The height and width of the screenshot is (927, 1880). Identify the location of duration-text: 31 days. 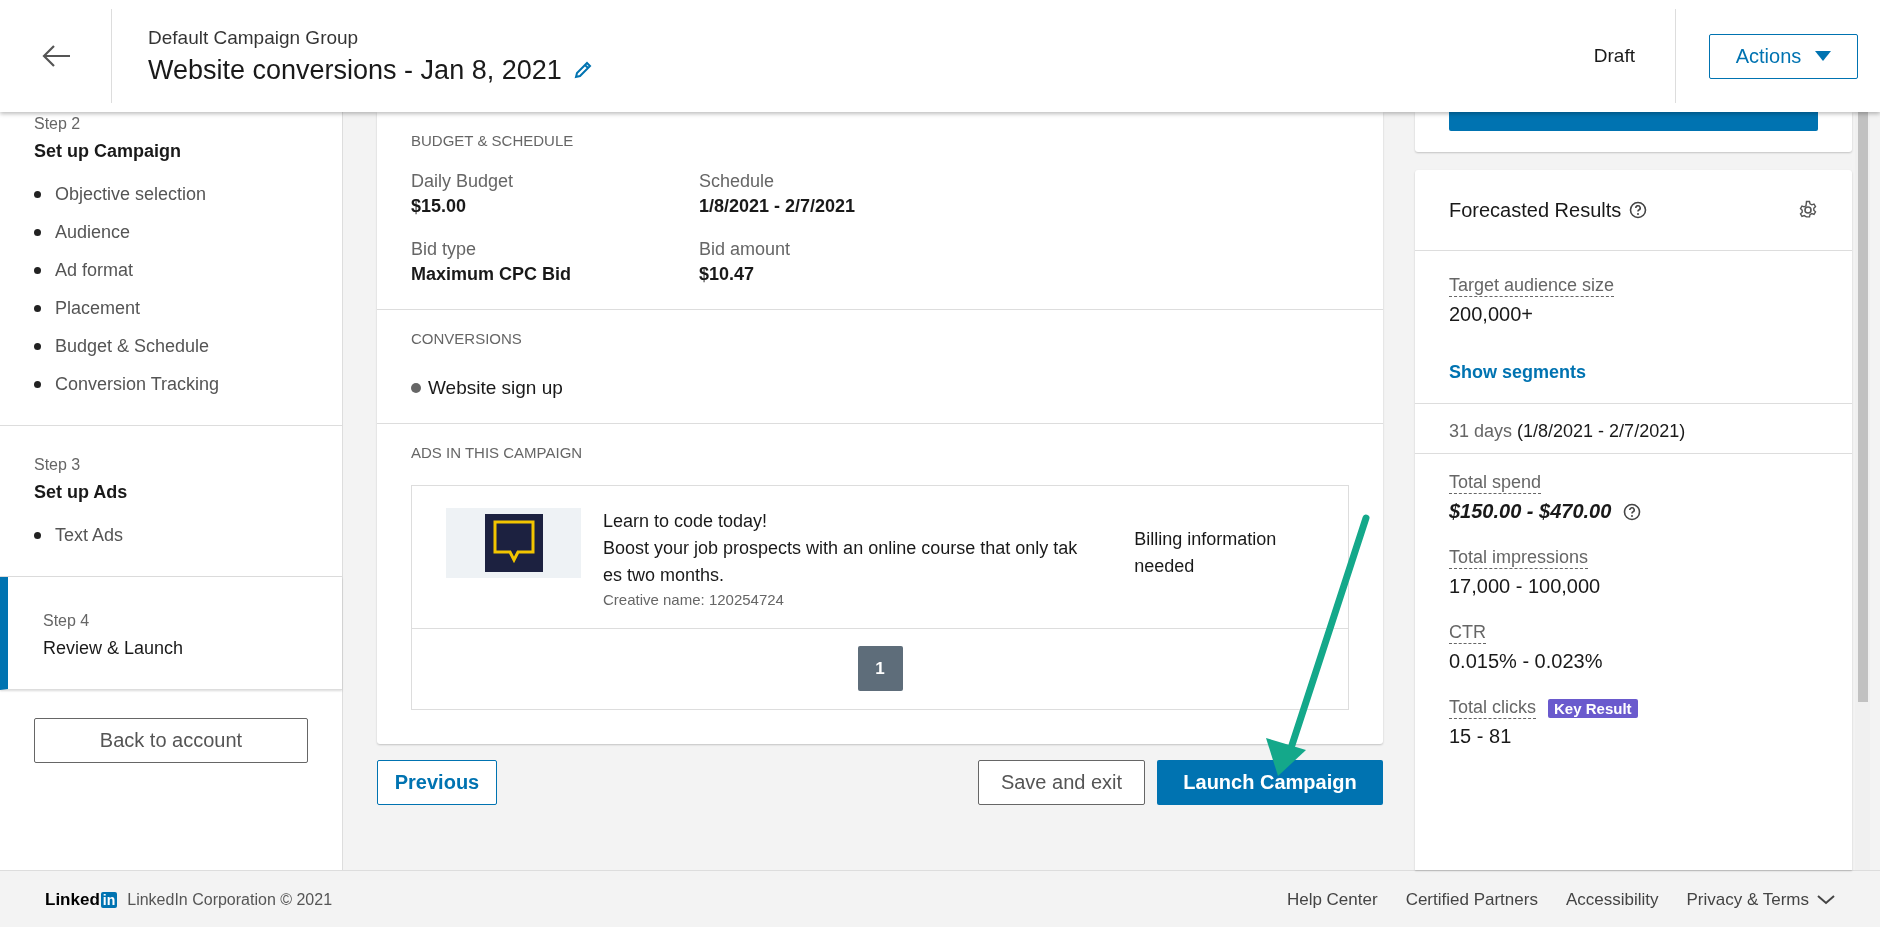
(1481, 431).